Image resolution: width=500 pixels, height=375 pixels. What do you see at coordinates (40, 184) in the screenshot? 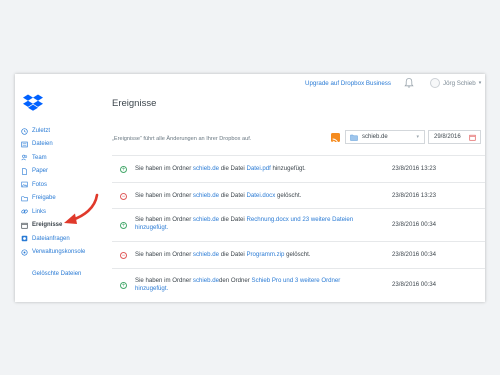
I see `sidebar-item-label: Fotos` at bounding box center [40, 184].